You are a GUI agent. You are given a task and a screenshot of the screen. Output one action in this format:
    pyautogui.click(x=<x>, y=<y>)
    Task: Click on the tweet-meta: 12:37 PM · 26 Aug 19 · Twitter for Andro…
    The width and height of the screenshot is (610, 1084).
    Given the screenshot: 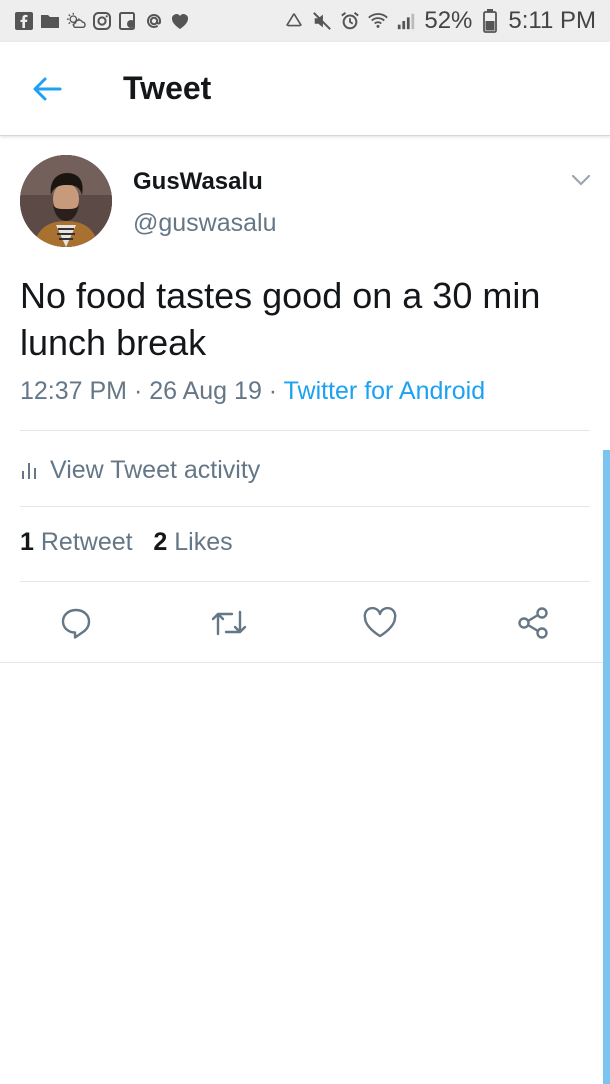 What is the action you would take?
    pyautogui.click(x=252, y=391)
    